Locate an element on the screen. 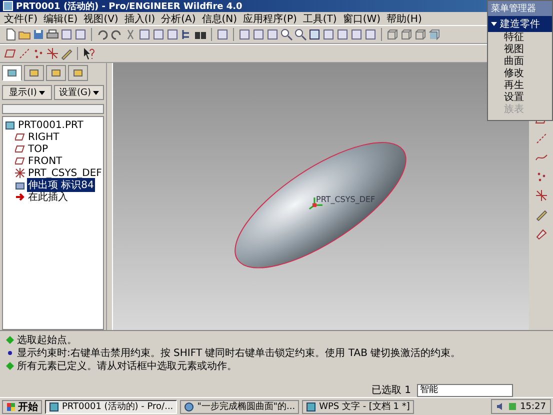 This screenshot has height=415, width=553. help-icon is located at coordinates (88, 53).